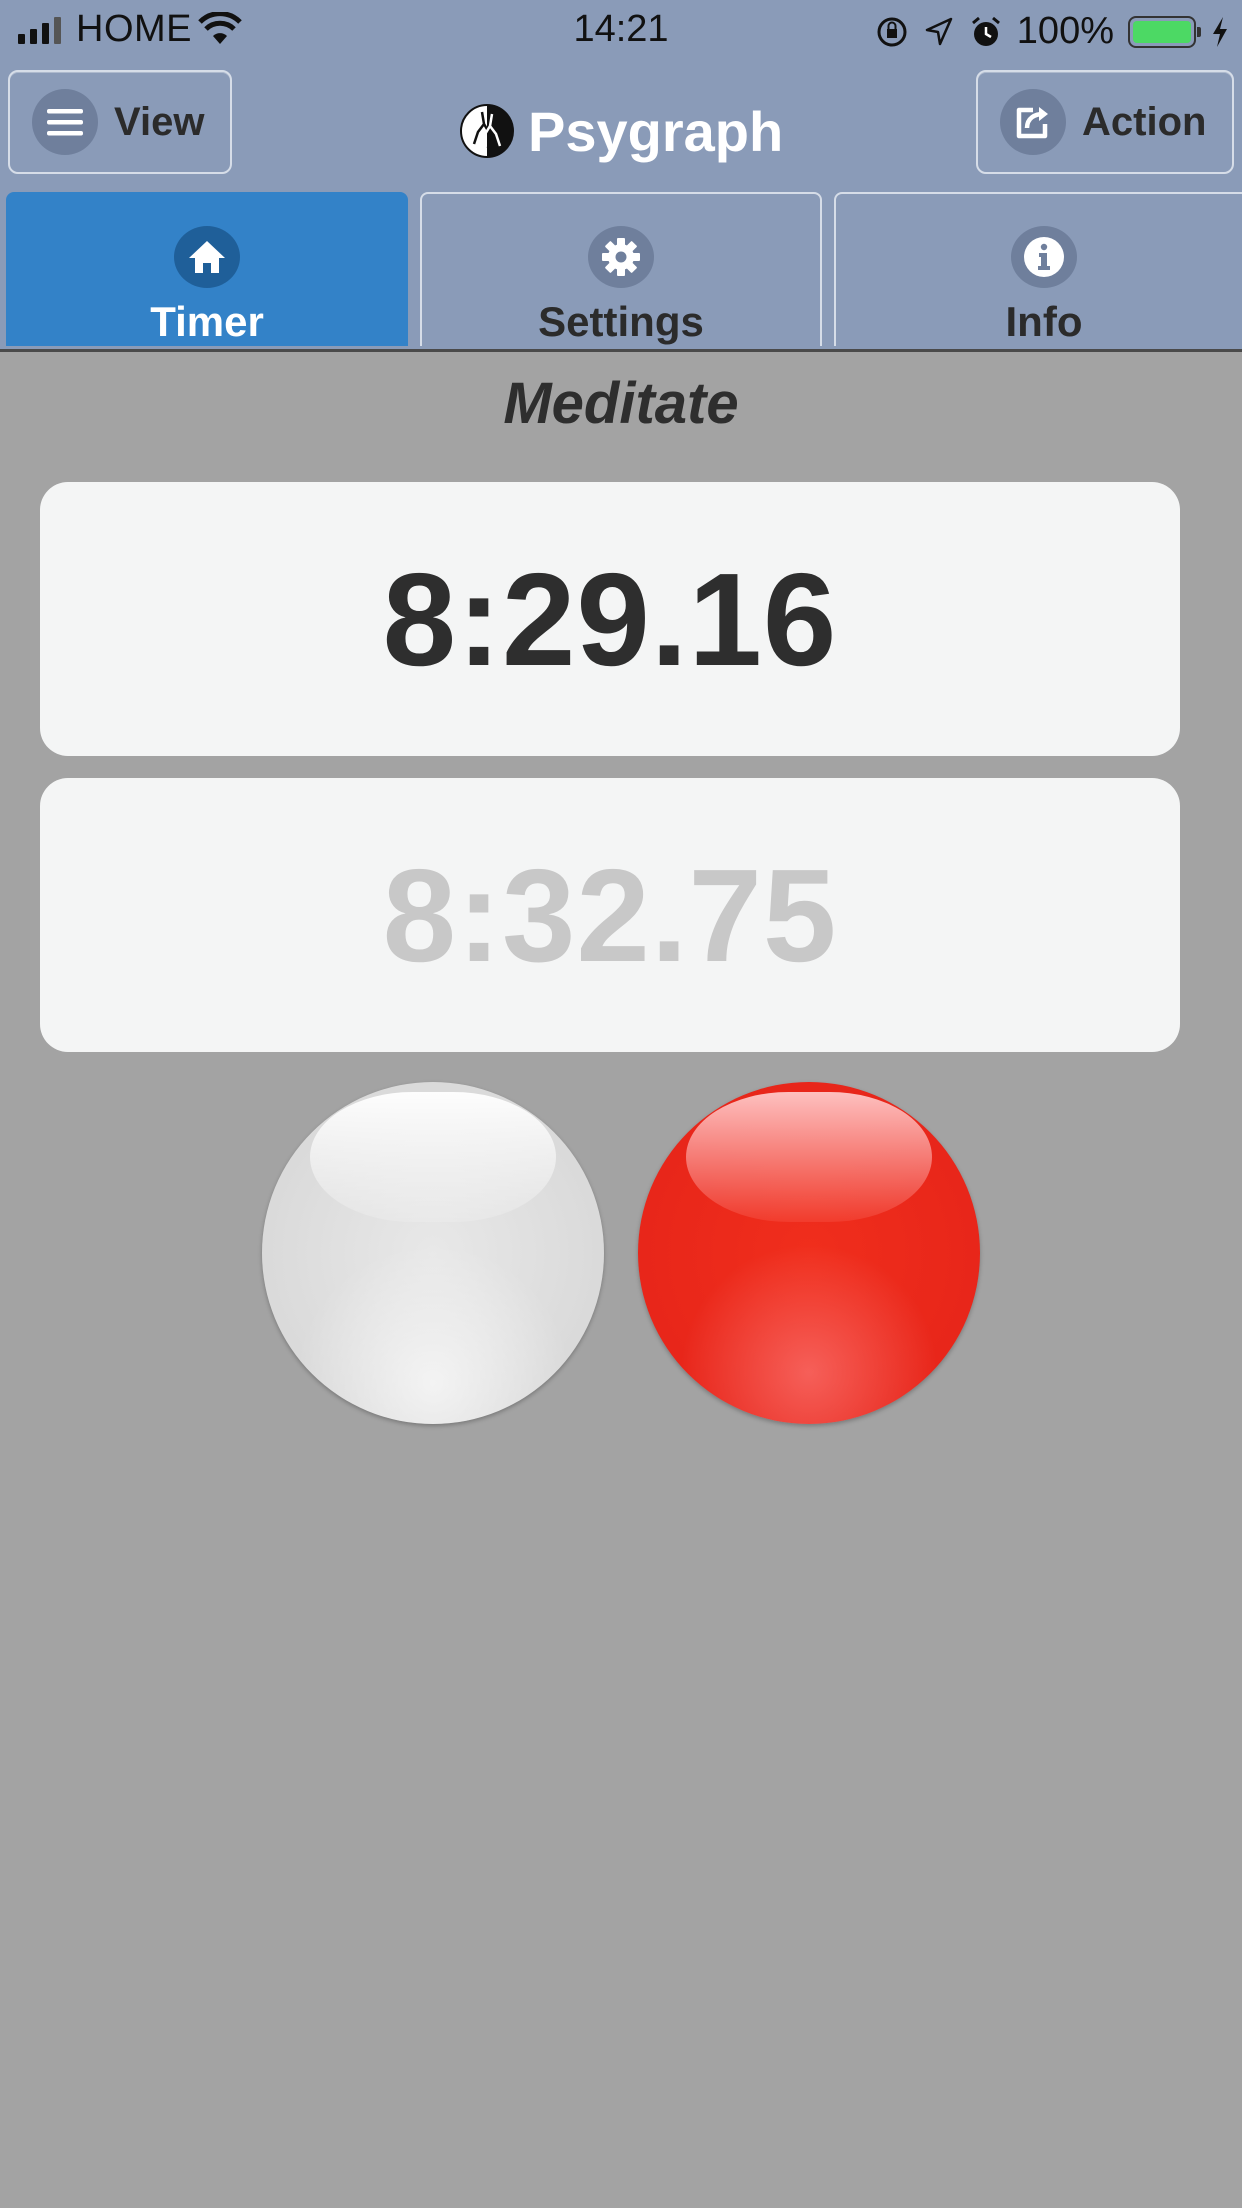  I want to click on gear-icon, so click(621, 257).